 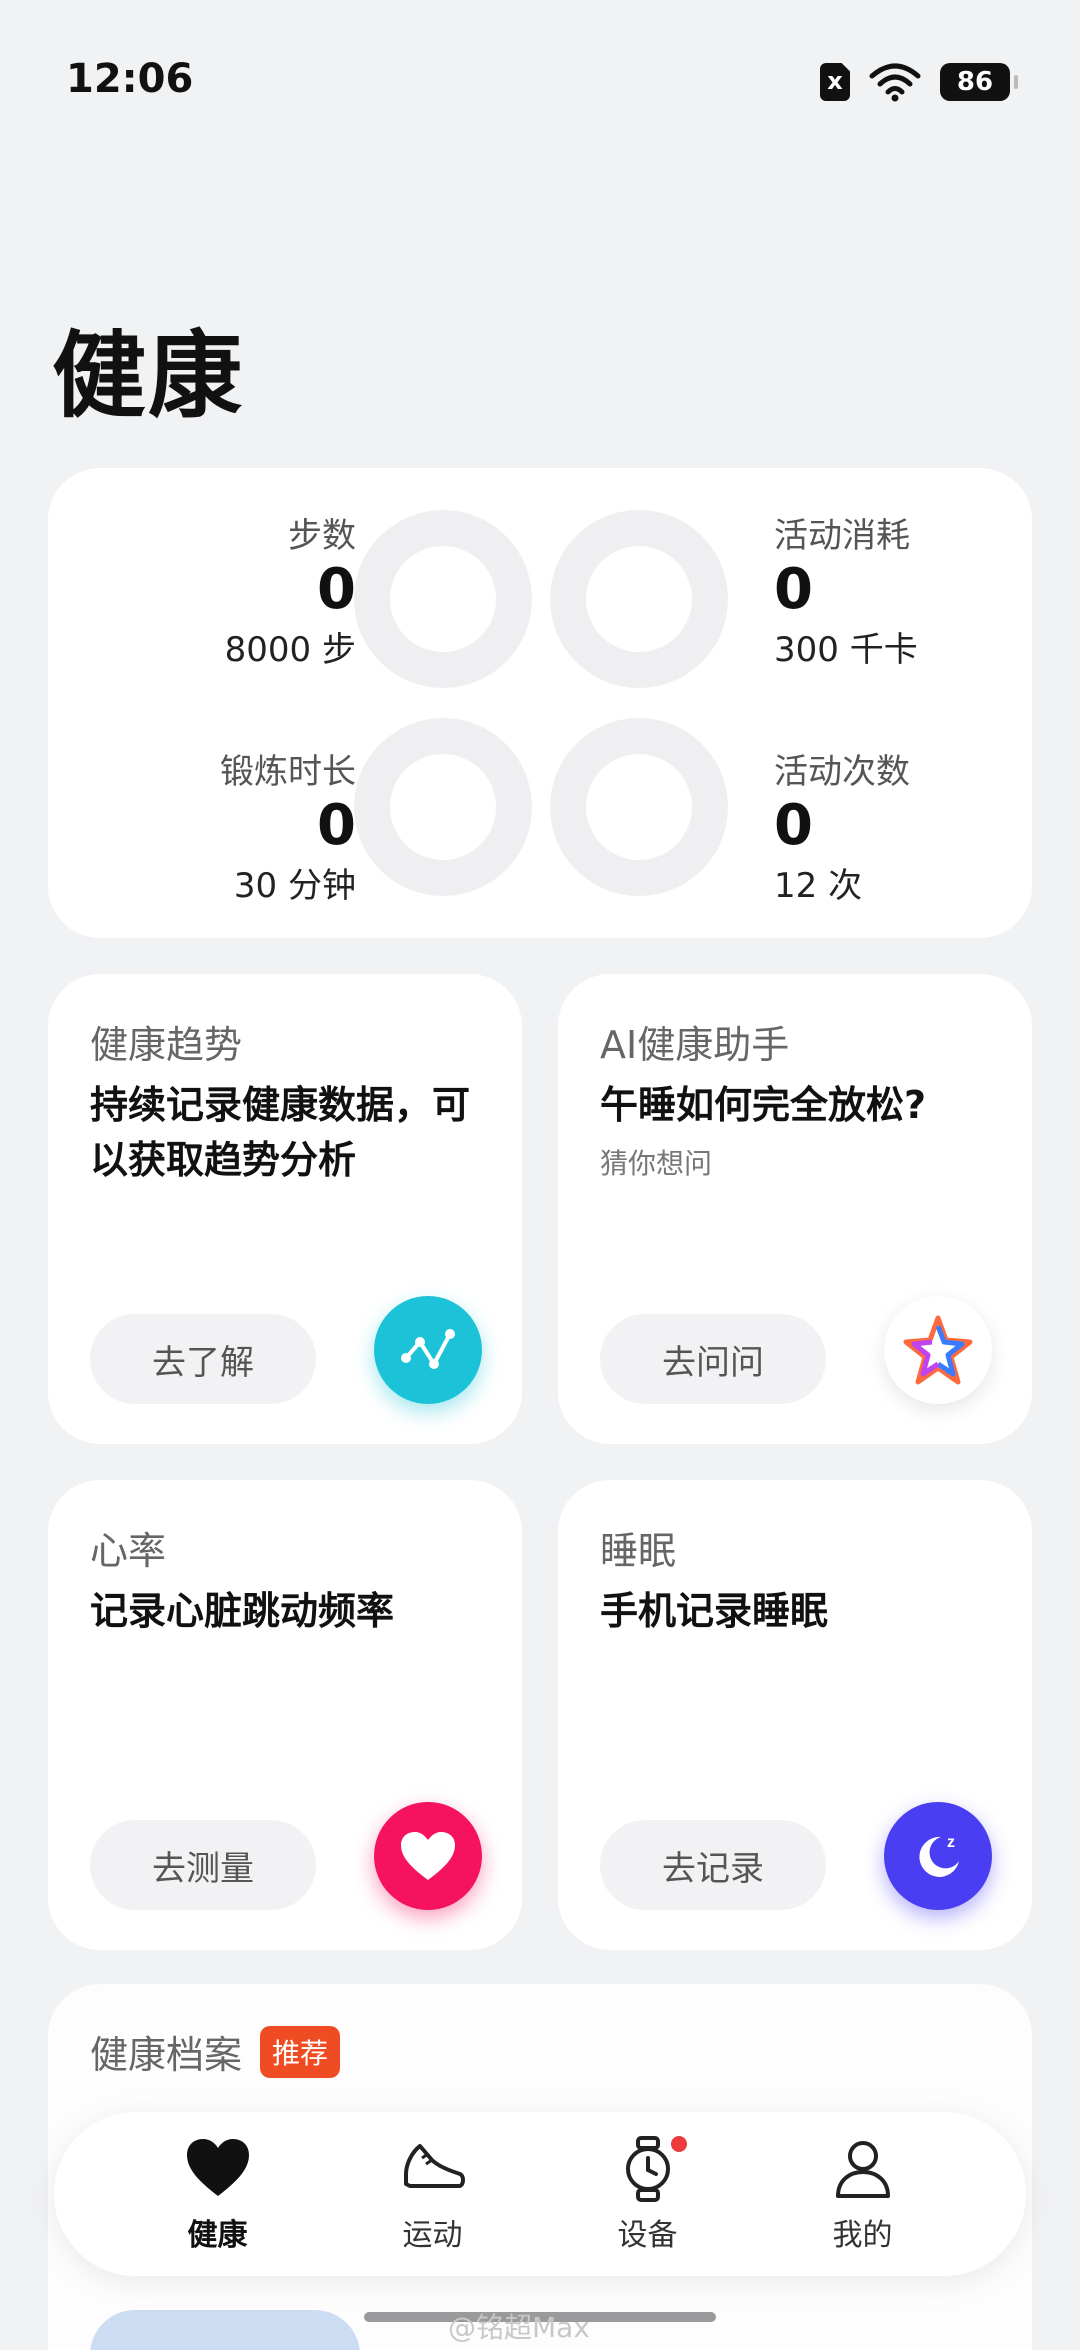 What do you see at coordinates (225, 2330) in the screenshot?
I see `profile-action-button` at bounding box center [225, 2330].